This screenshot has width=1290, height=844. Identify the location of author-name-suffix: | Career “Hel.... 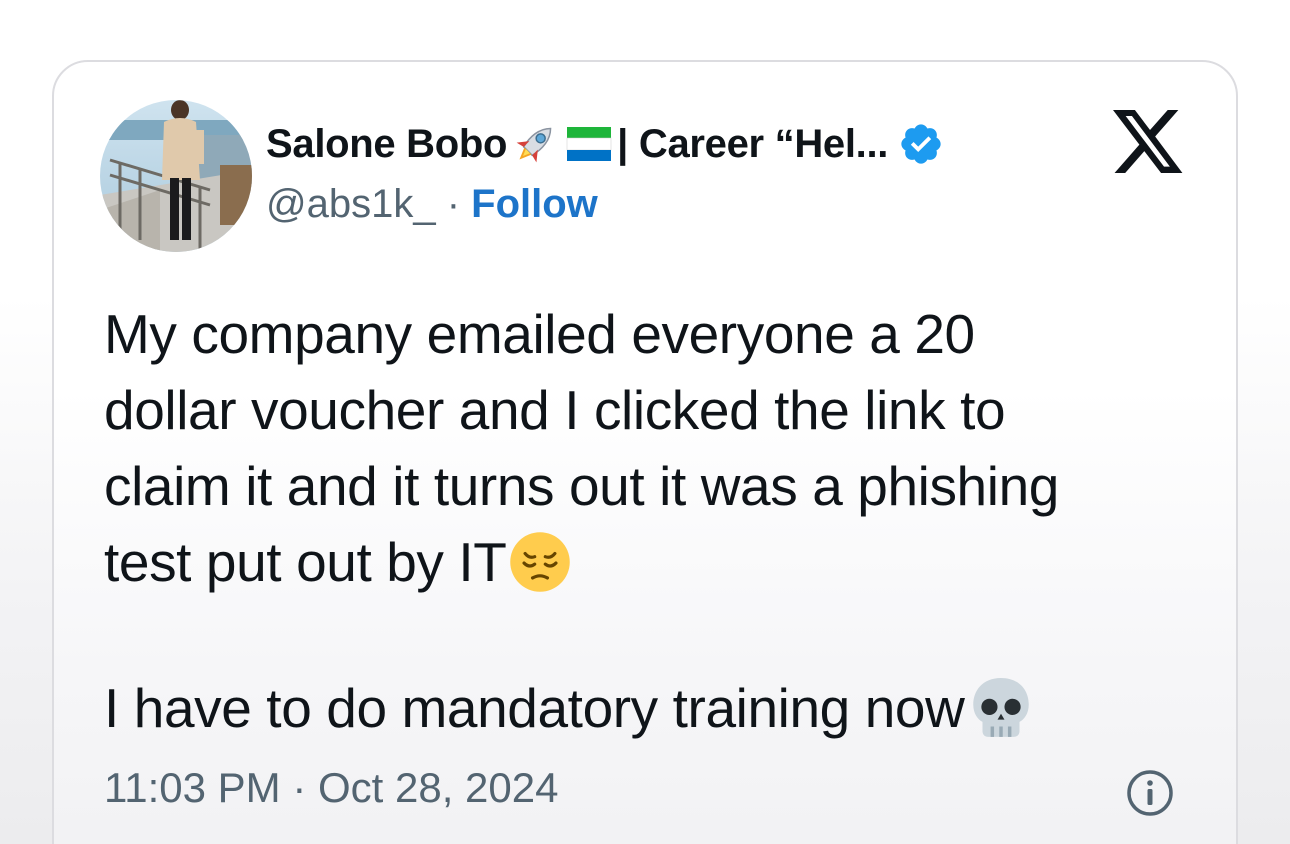
(752, 144).